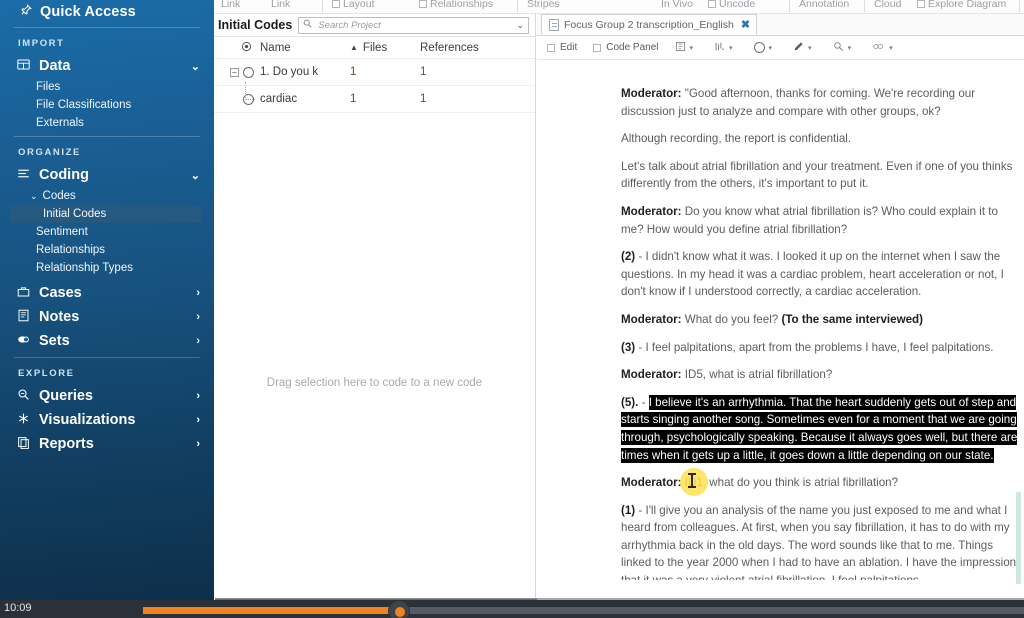  Describe the element at coordinates (107, 232) in the screenshot. I see `sidebar-item-sentiment: Sentiment` at that location.